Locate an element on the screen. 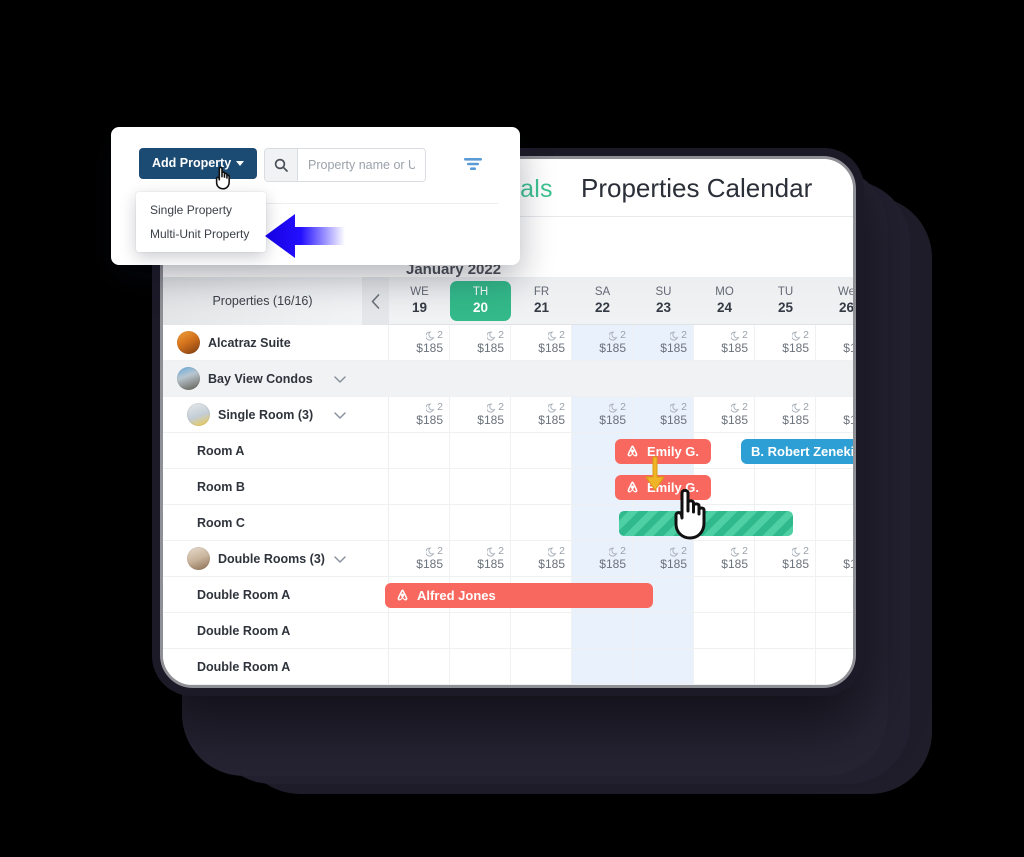 The width and height of the screenshot is (1024, 857). row-label: Double Rooms (3) is located at coordinates (262, 558).